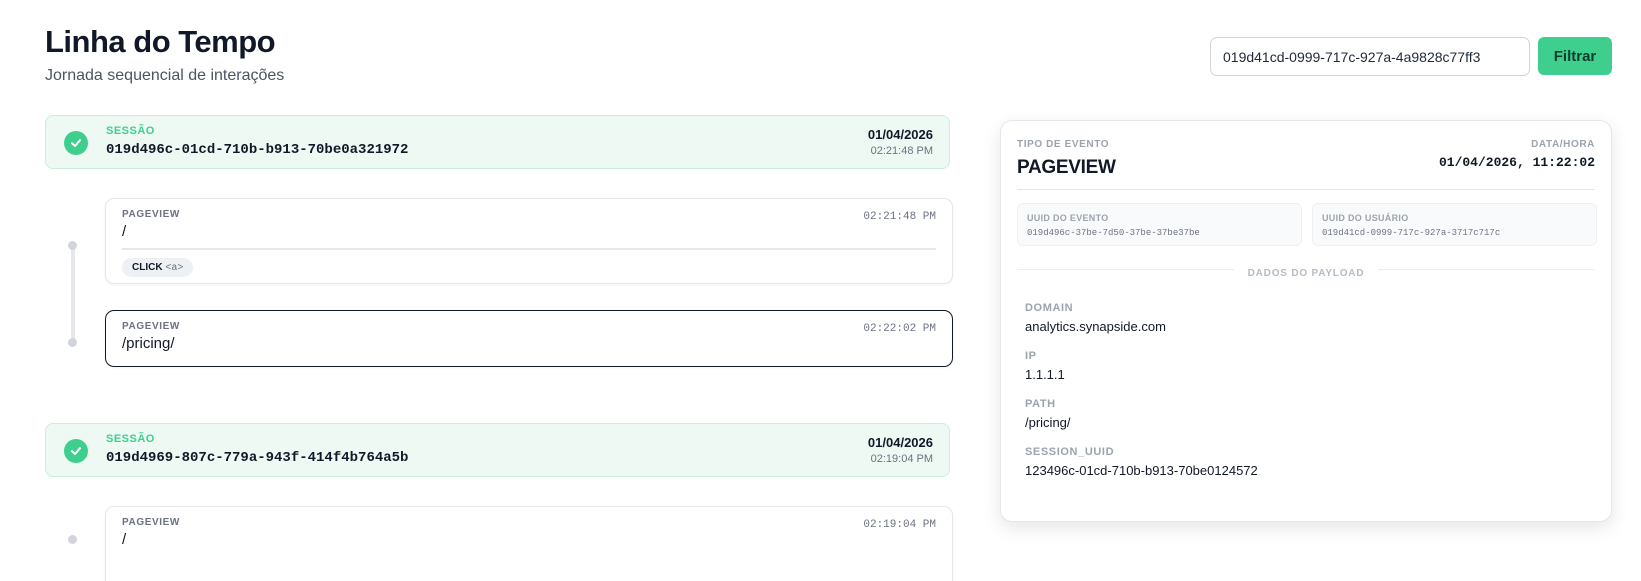 The width and height of the screenshot is (1641, 581). I want to click on datetime-value: 01/04/2026, 11:22:02, so click(1516, 162).